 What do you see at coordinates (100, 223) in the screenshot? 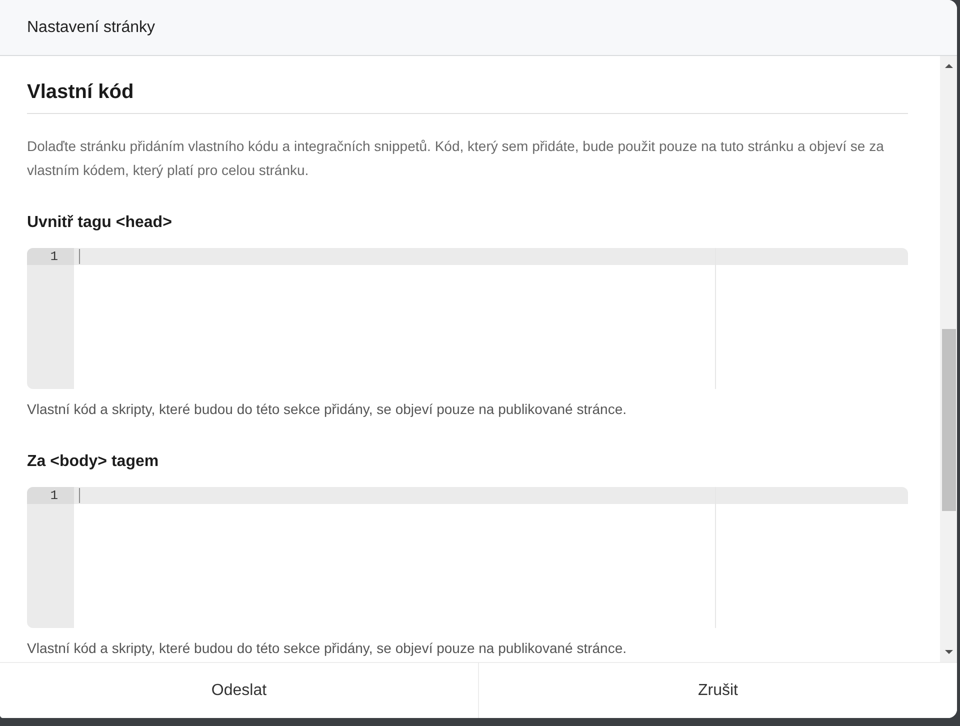
I see `field-label: Uvnitř tagu <head>` at bounding box center [100, 223].